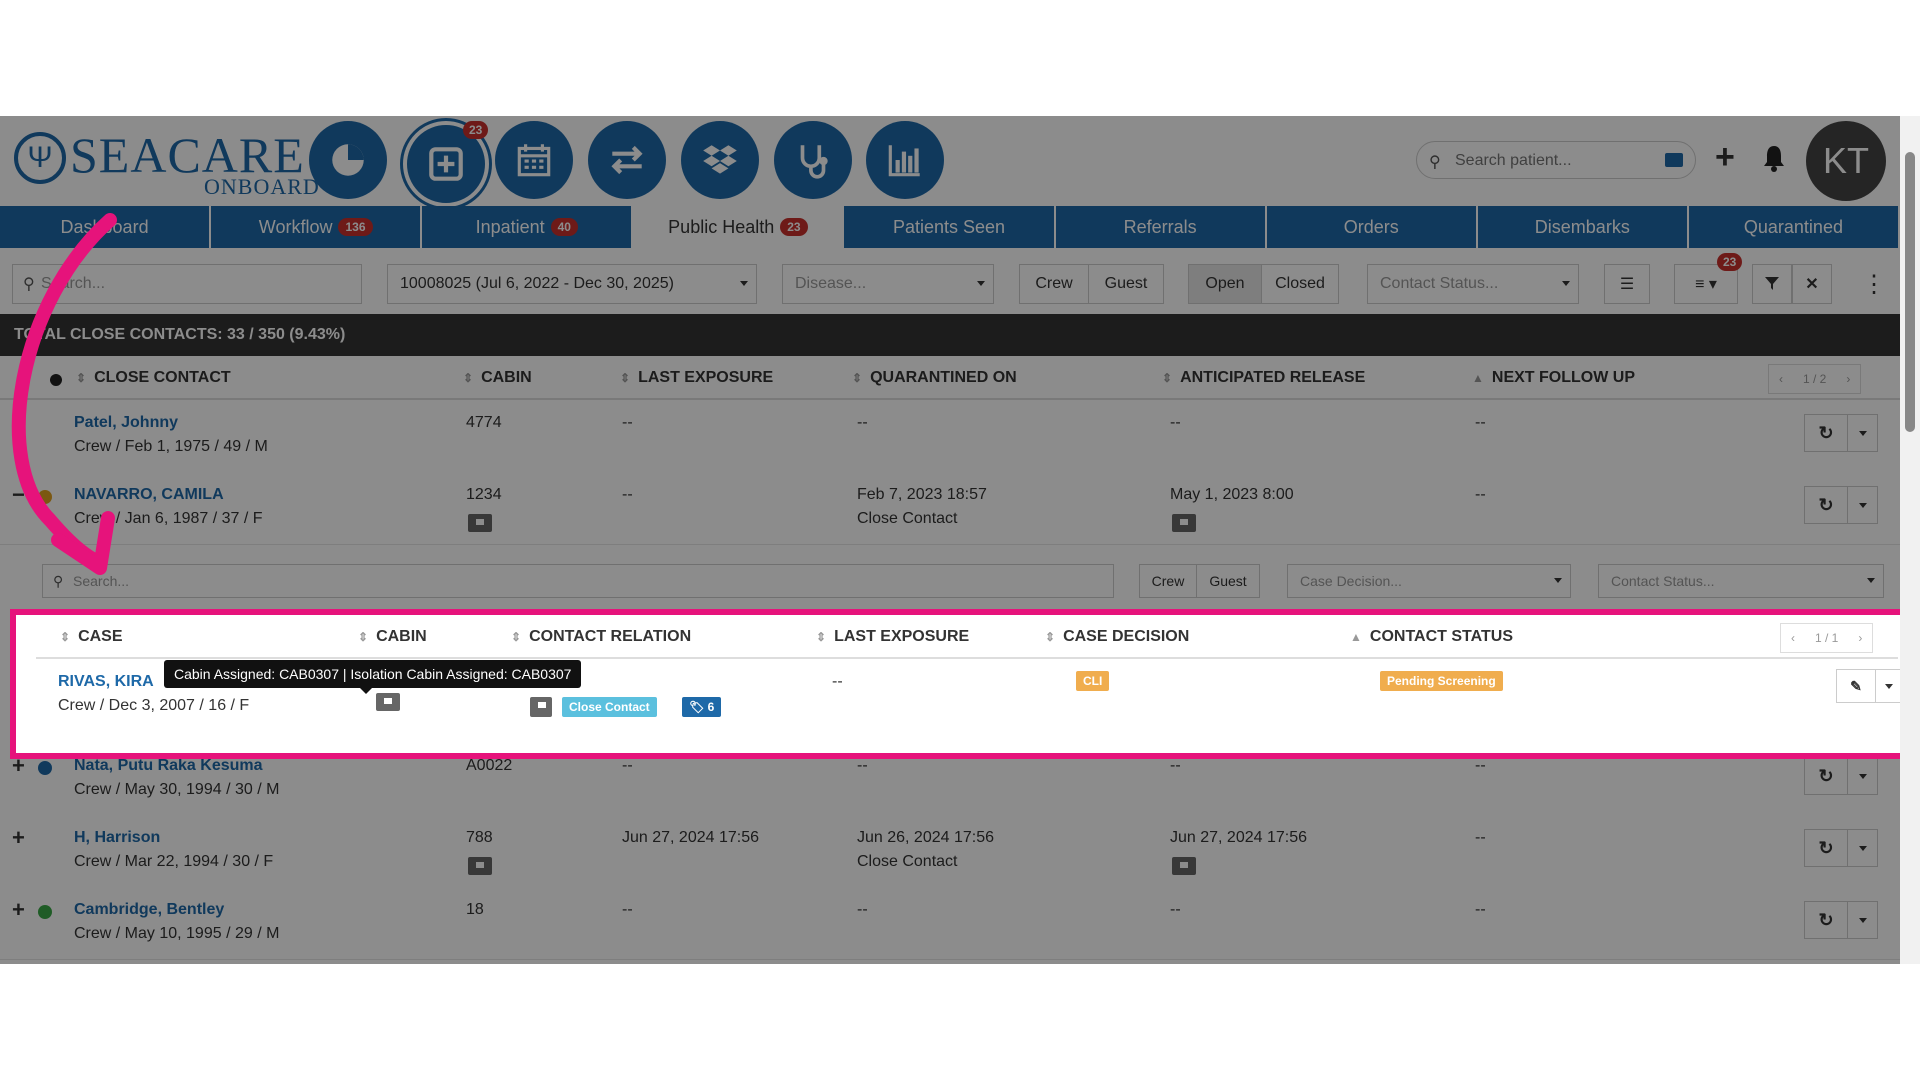 This screenshot has width=1920, height=1080. I want to click on calendar-button, so click(534, 160).